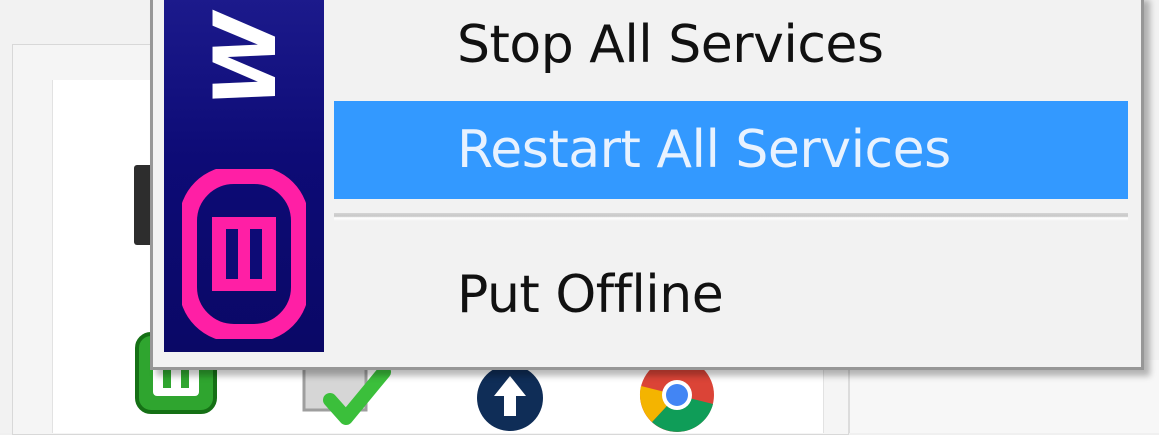 The image size is (1159, 435). Describe the element at coordinates (244, 254) in the screenshot. I see `wampserver-logo-icon` at that location.